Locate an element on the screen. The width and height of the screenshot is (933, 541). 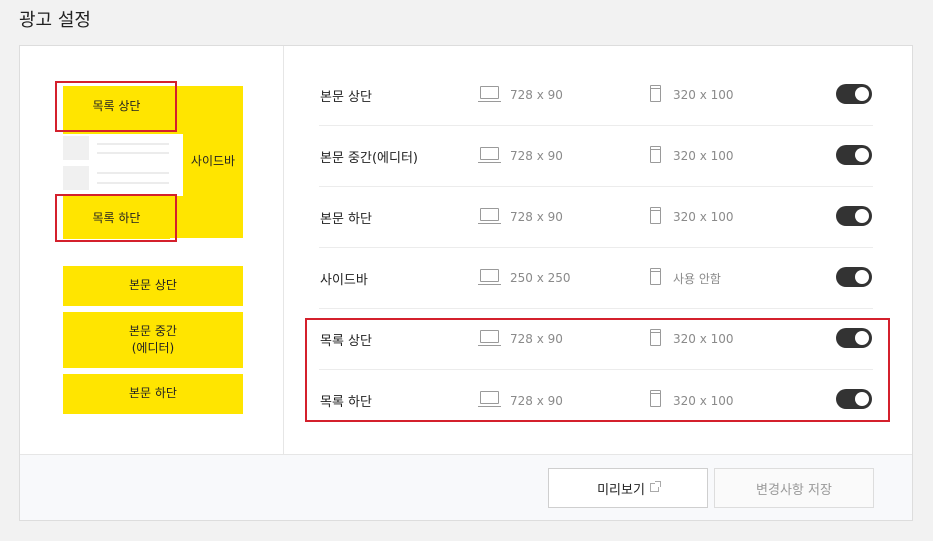
list-top-highlight is located at coordinates (116, 106).